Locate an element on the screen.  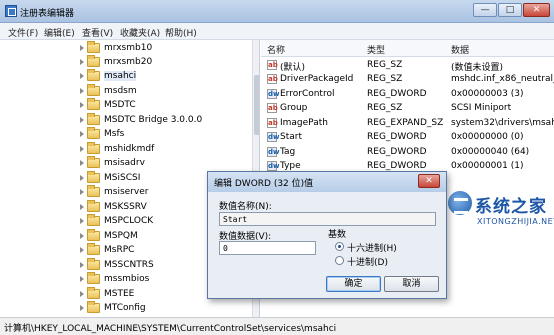
menu-file: 文件(F) is located at coordinates (23, 32).